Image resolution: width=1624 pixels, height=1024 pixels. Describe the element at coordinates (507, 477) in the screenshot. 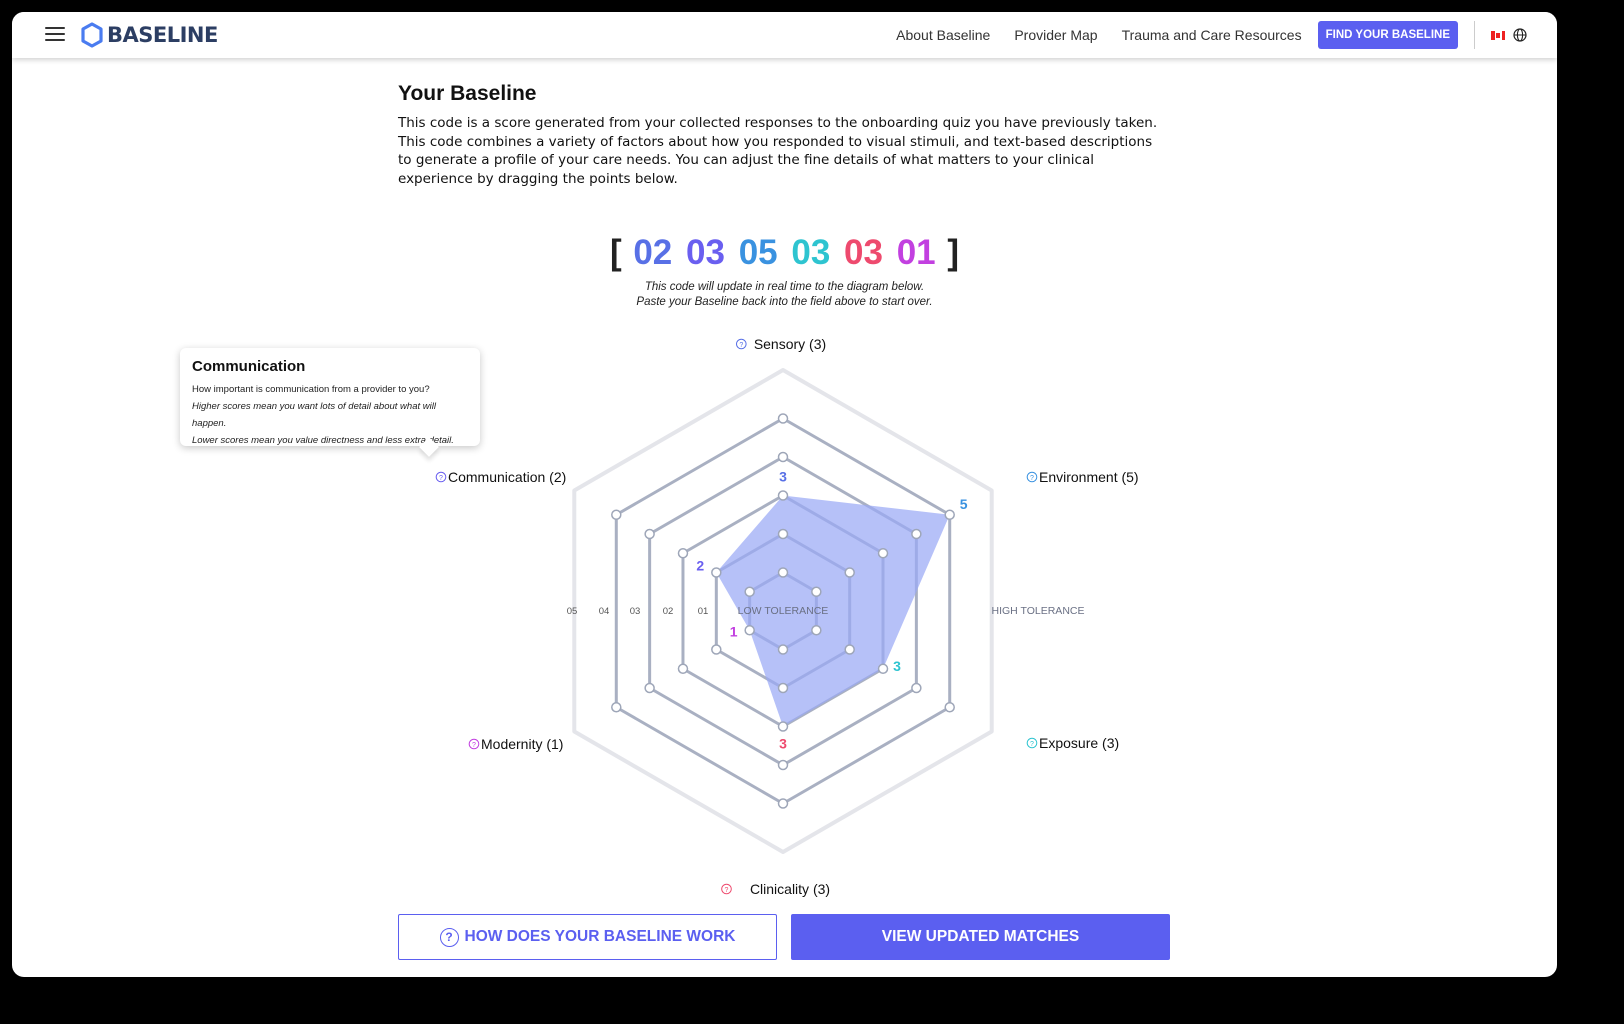

I see `axis-label-text-communication: Communication (2)` at that location.